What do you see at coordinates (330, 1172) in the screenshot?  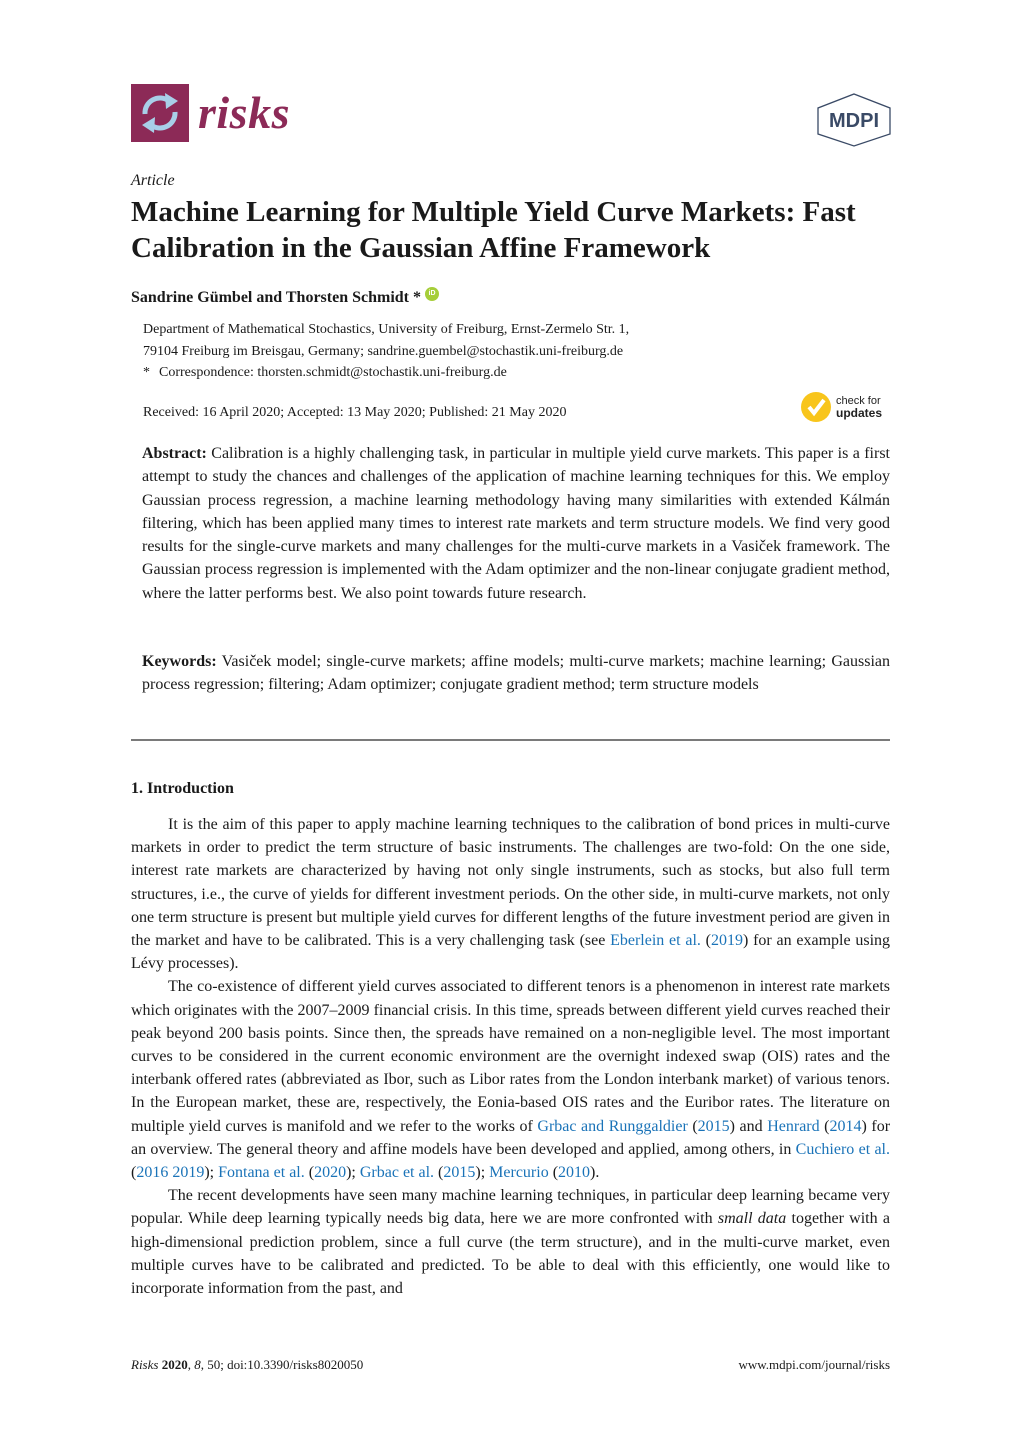 I see `citation-year-link: 2020` at bounding box center [330, 1172].